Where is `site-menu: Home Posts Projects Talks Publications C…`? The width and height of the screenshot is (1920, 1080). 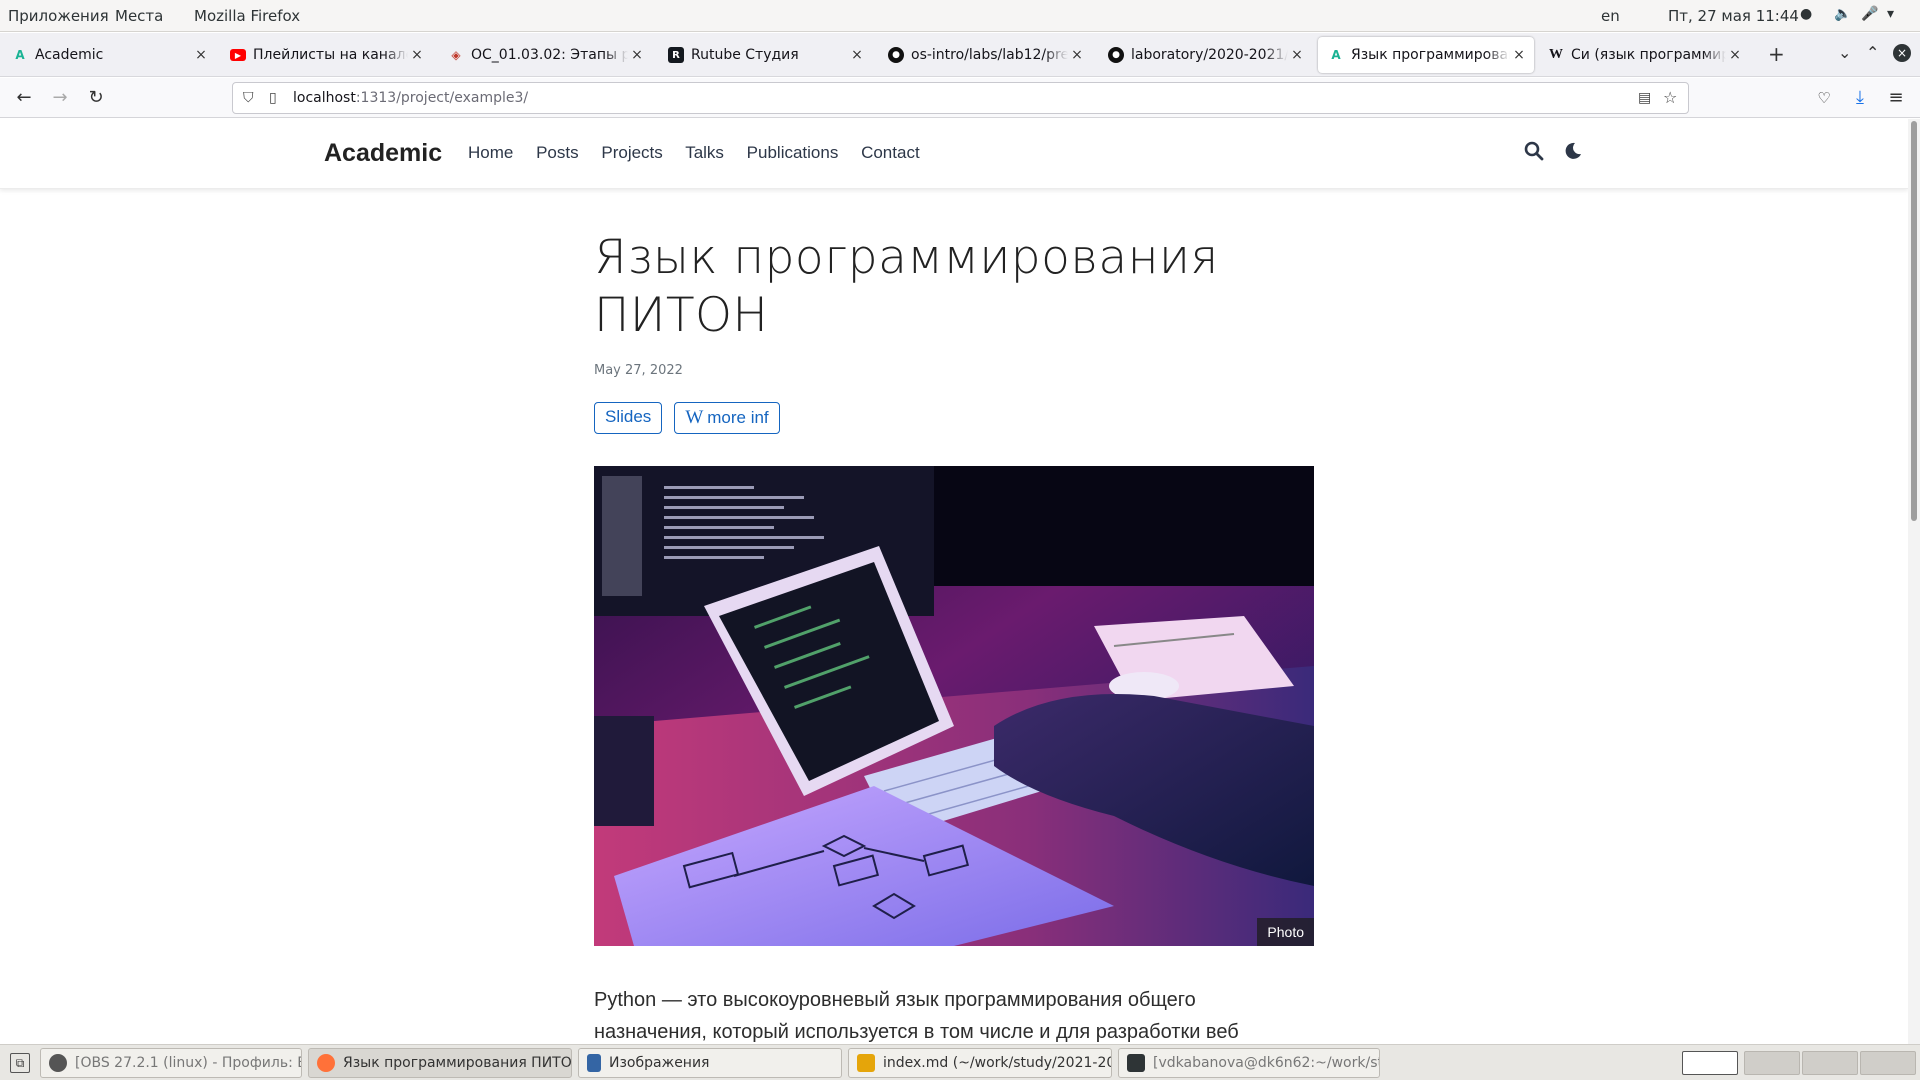
site-menu: Home Posts Projects Talks Publications C… is located at coordinates (703, 153).